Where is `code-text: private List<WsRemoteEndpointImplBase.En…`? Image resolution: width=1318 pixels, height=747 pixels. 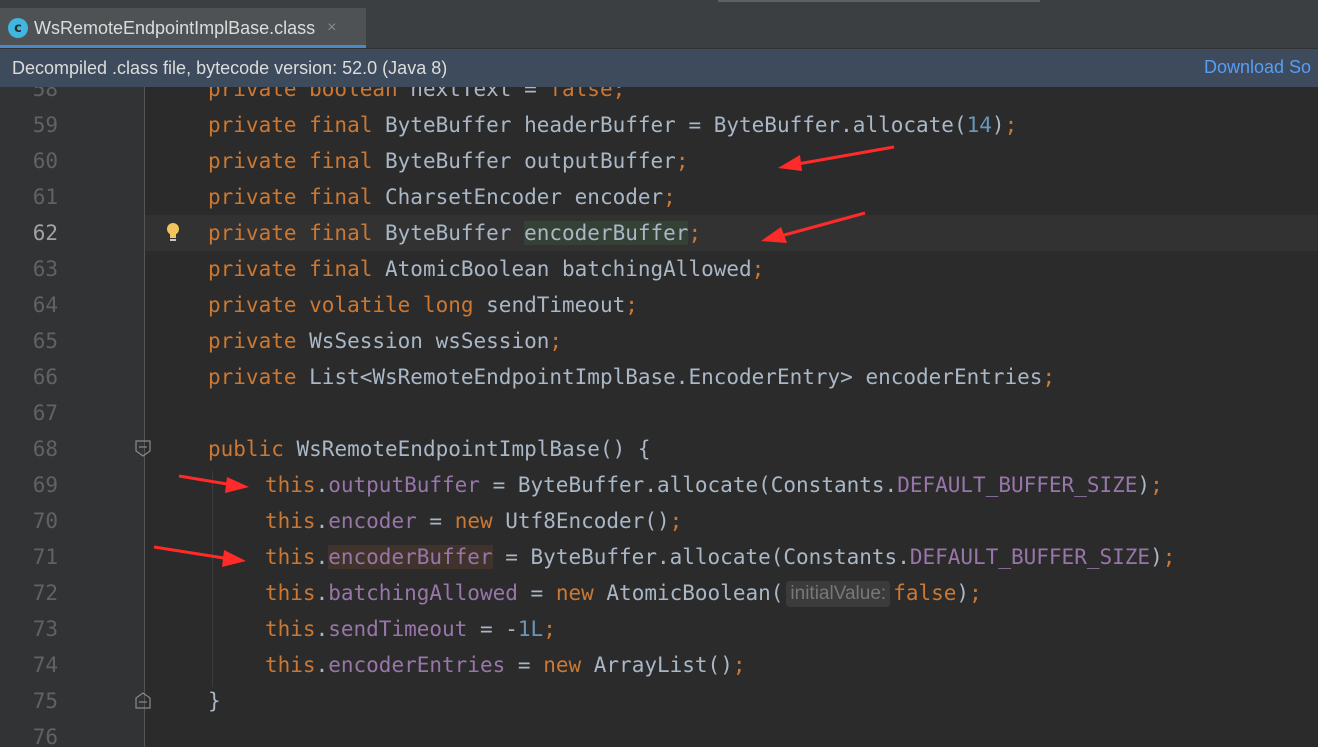
code-text: private List<WsRemoteEndpointImplBase.En… is located at coordinates (632, 377).